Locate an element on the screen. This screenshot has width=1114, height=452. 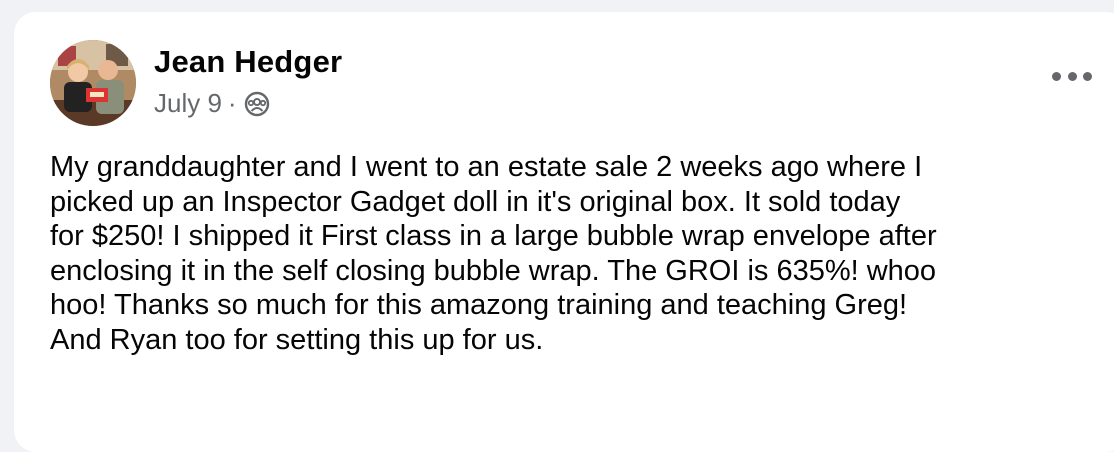
post-meta: July 9 · is located at coordinates (212, 103).